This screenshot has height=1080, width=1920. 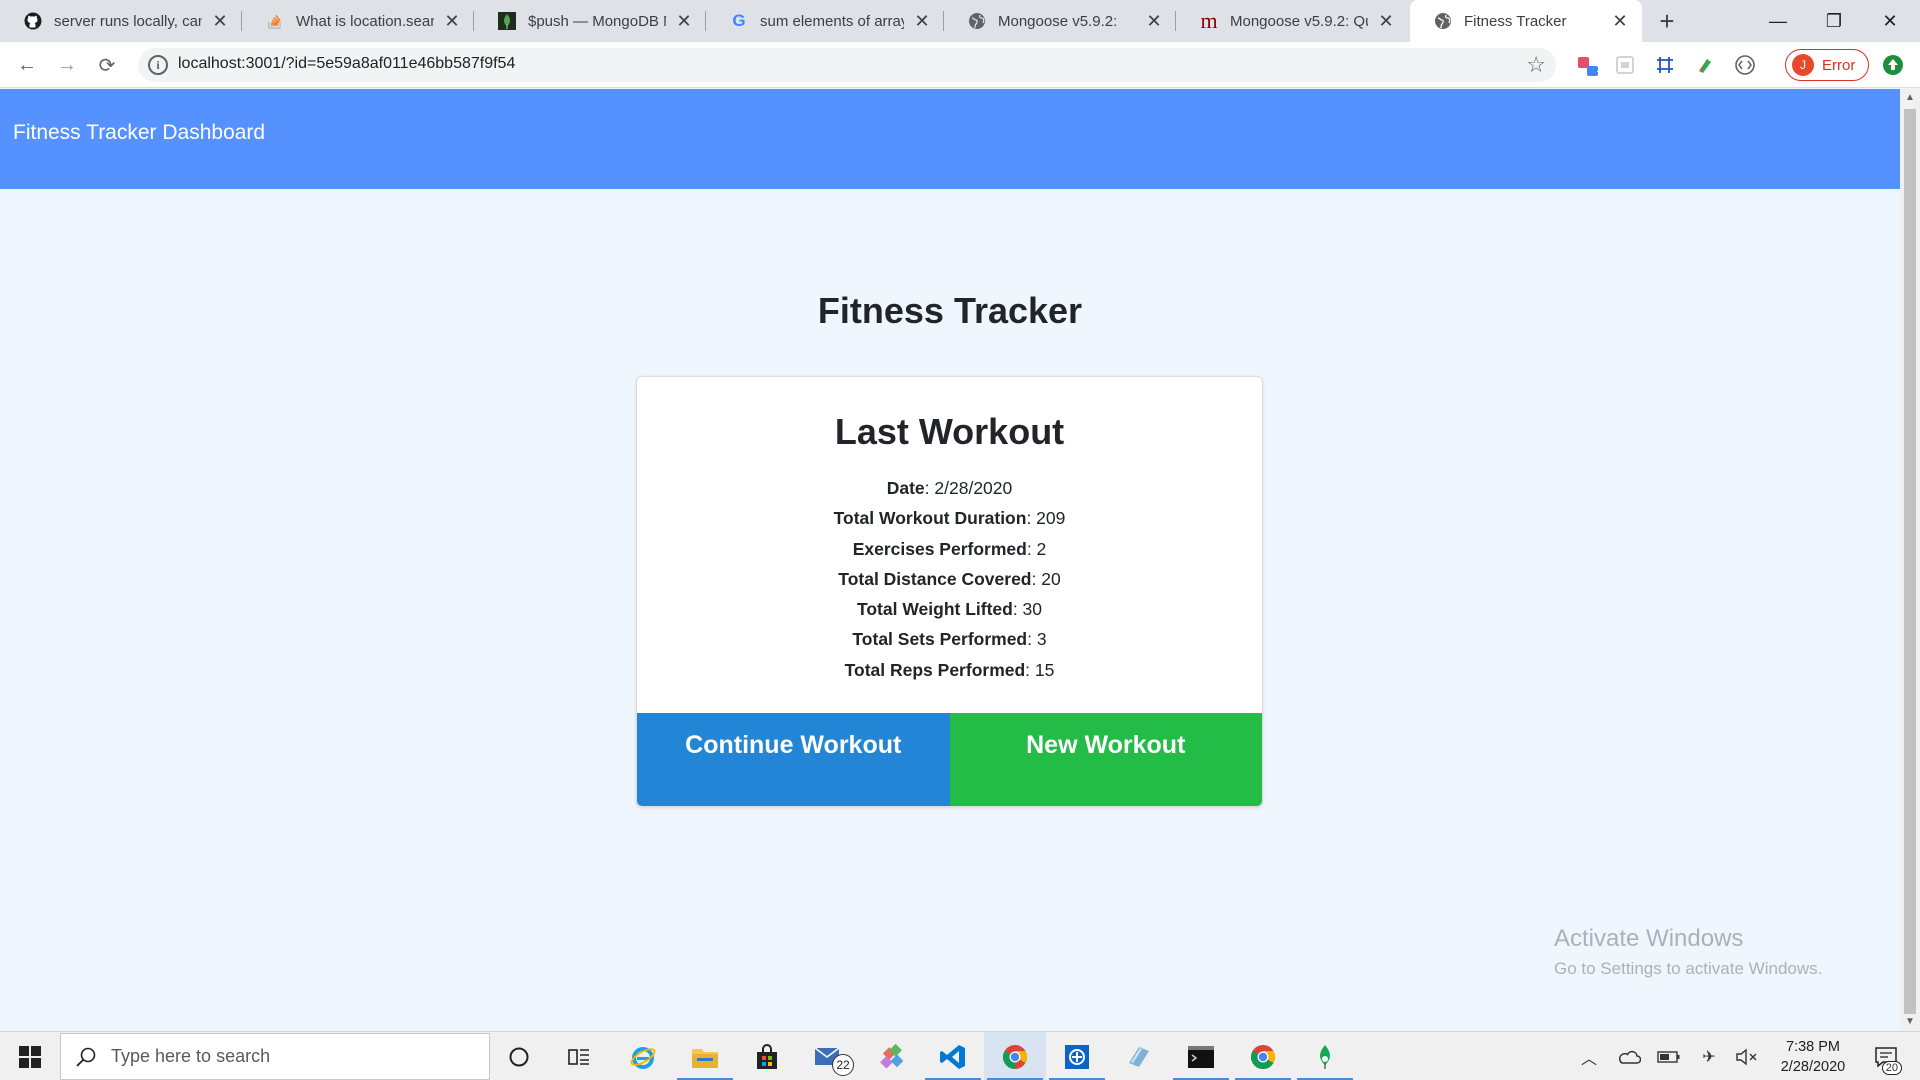 I want to click on profile-avatar: J, so click(x=1803, y=65).